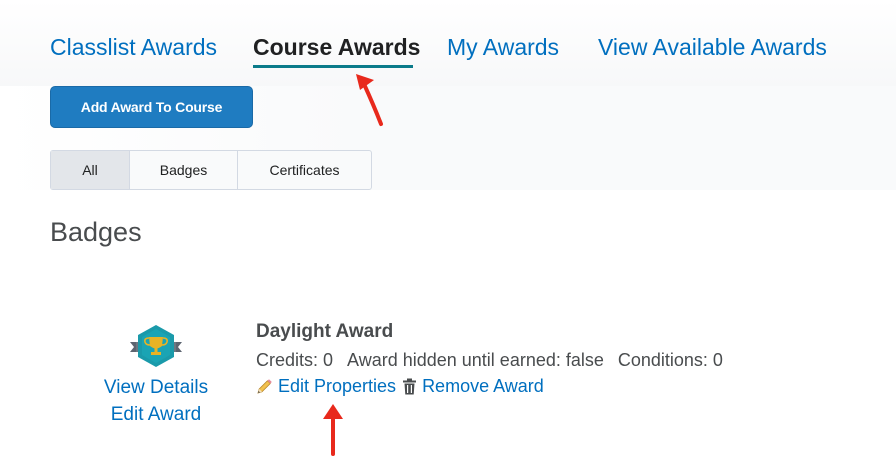 This screenshot has height=464, width=896. Describe the element at coordinates (409, 386) in the screenshot. I see `trash-icon` at that location.